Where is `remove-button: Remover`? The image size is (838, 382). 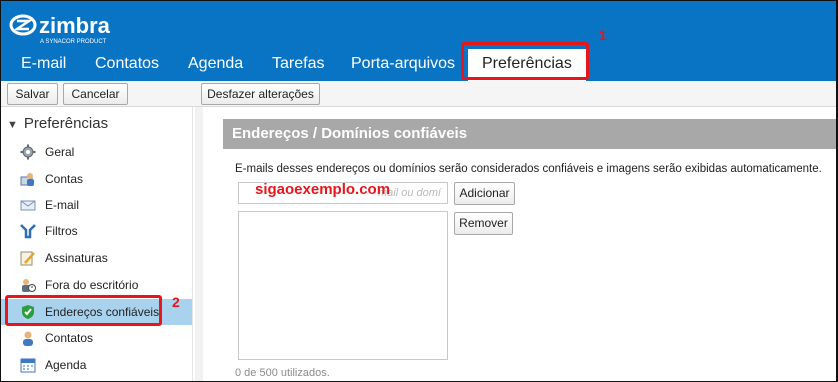
remove-button: Remover is located at coordinates (483, 223).